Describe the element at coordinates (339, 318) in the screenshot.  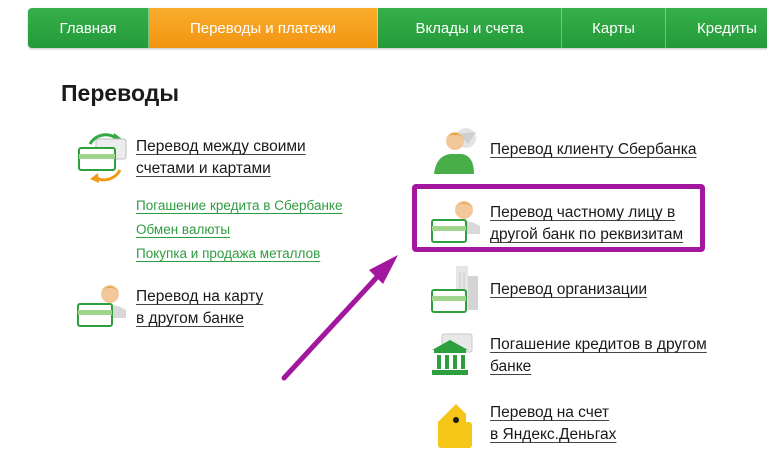
I see `annotation-arrow` at that location.